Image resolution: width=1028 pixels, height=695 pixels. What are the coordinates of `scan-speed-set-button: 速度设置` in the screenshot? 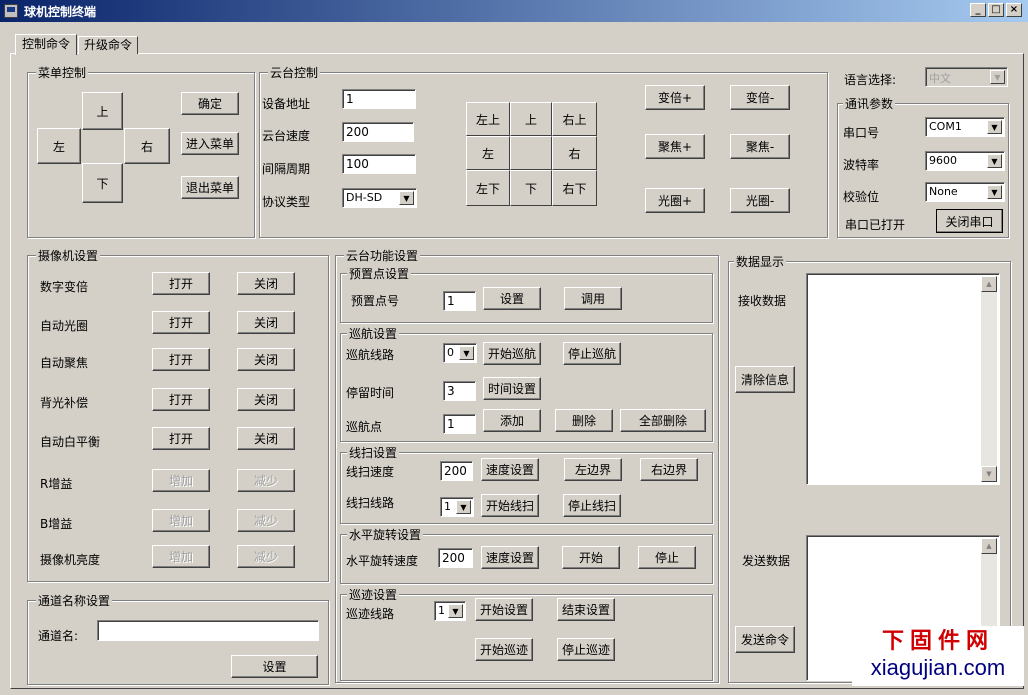 It's located at (510, 469).